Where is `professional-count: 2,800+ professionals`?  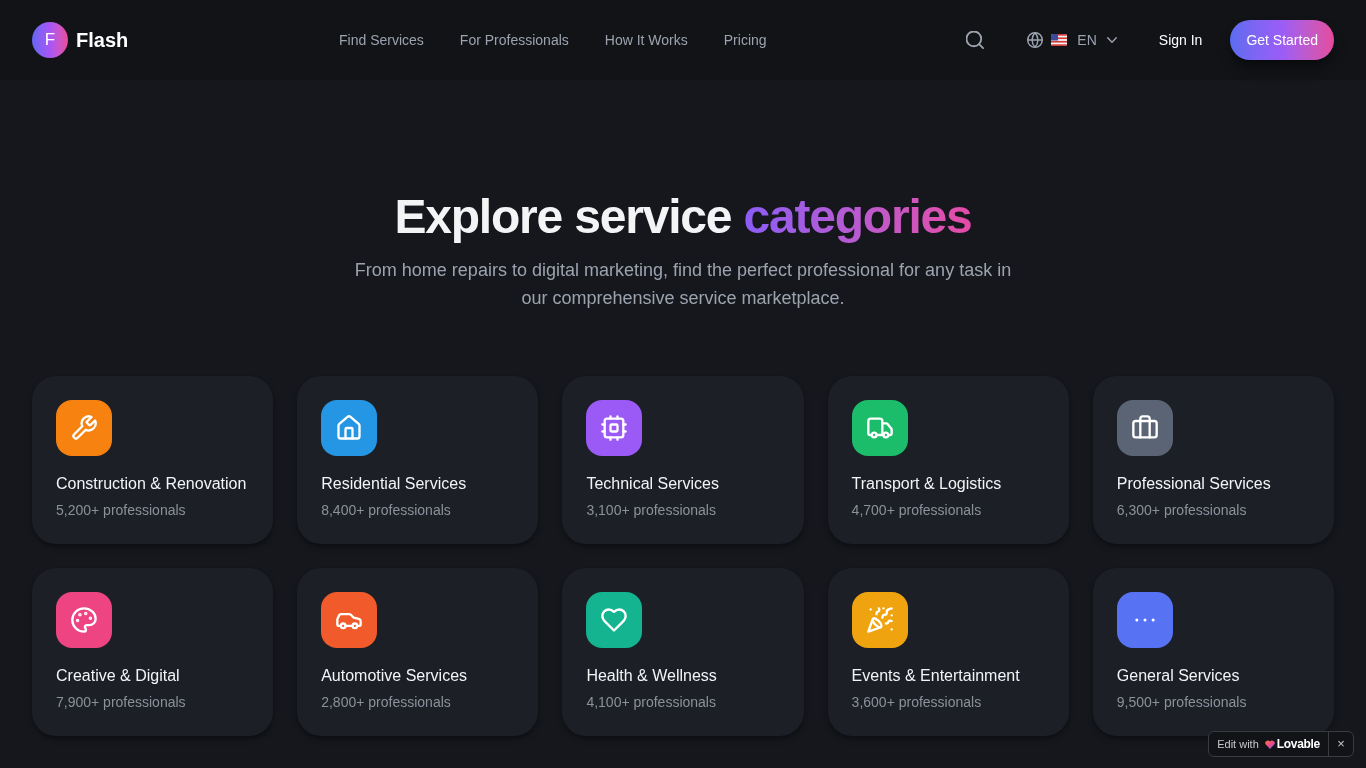 professional-count: 2,800+ professionals is located at coordinates (386, 702).